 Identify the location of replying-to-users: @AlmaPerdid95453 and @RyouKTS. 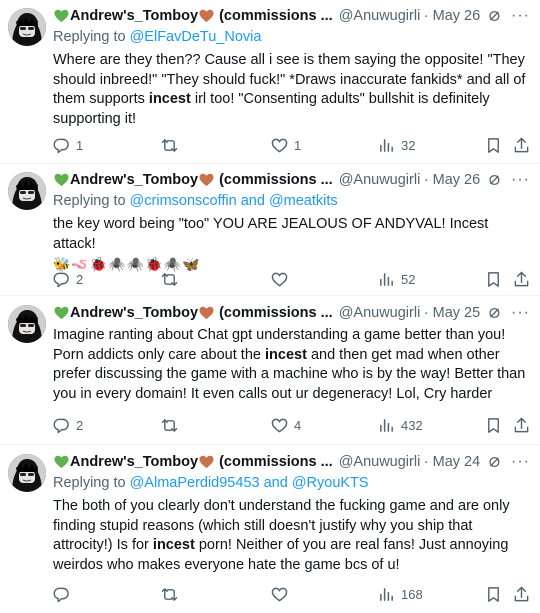
(249, 483).